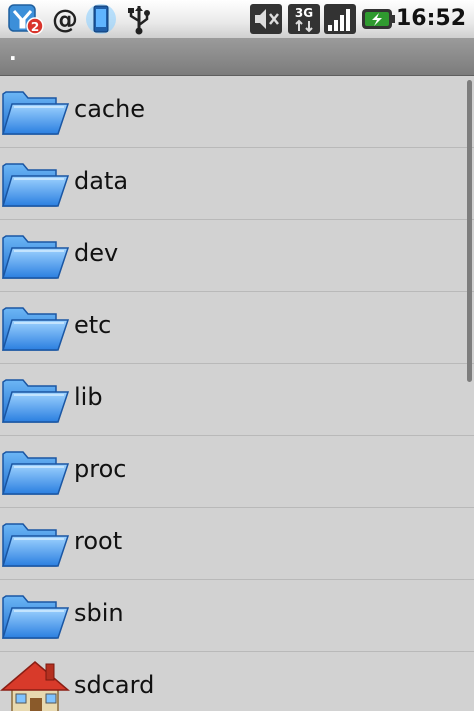  Describe the element at coordinates (237, 472) in the screenshot. I see `file-list-item: proc` at that location.